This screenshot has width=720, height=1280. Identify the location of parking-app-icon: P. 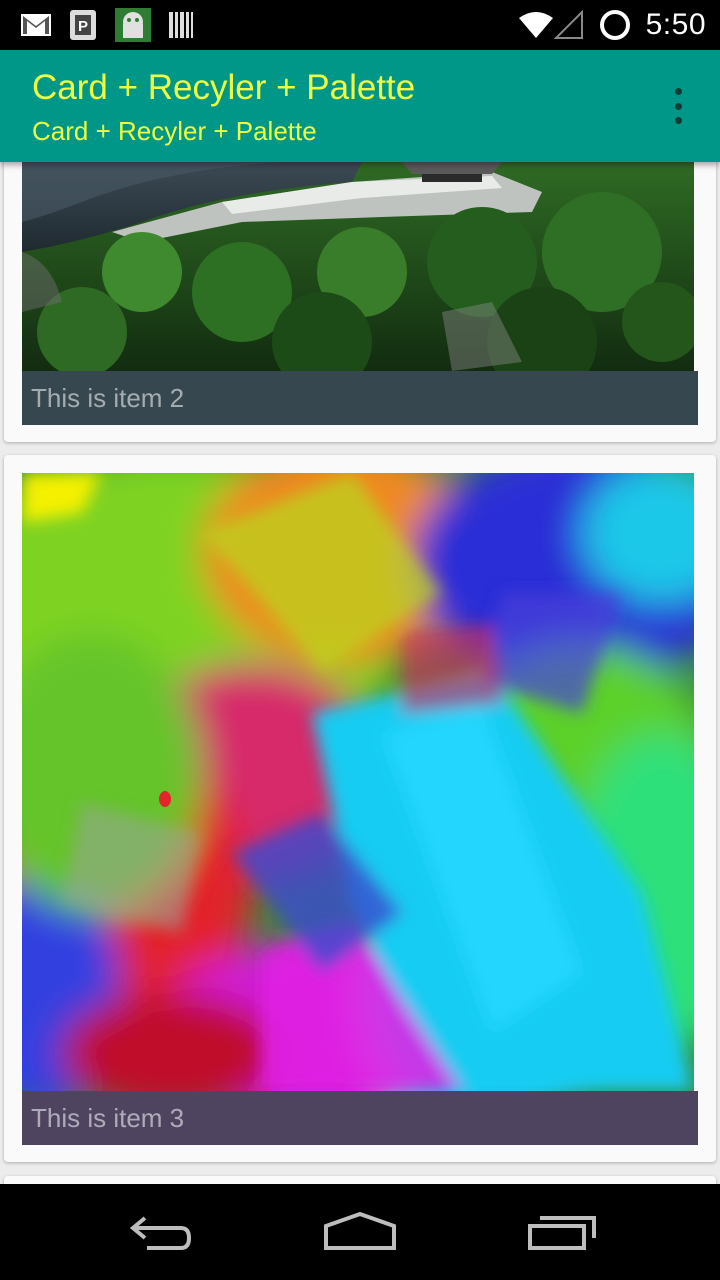
(83, 25).